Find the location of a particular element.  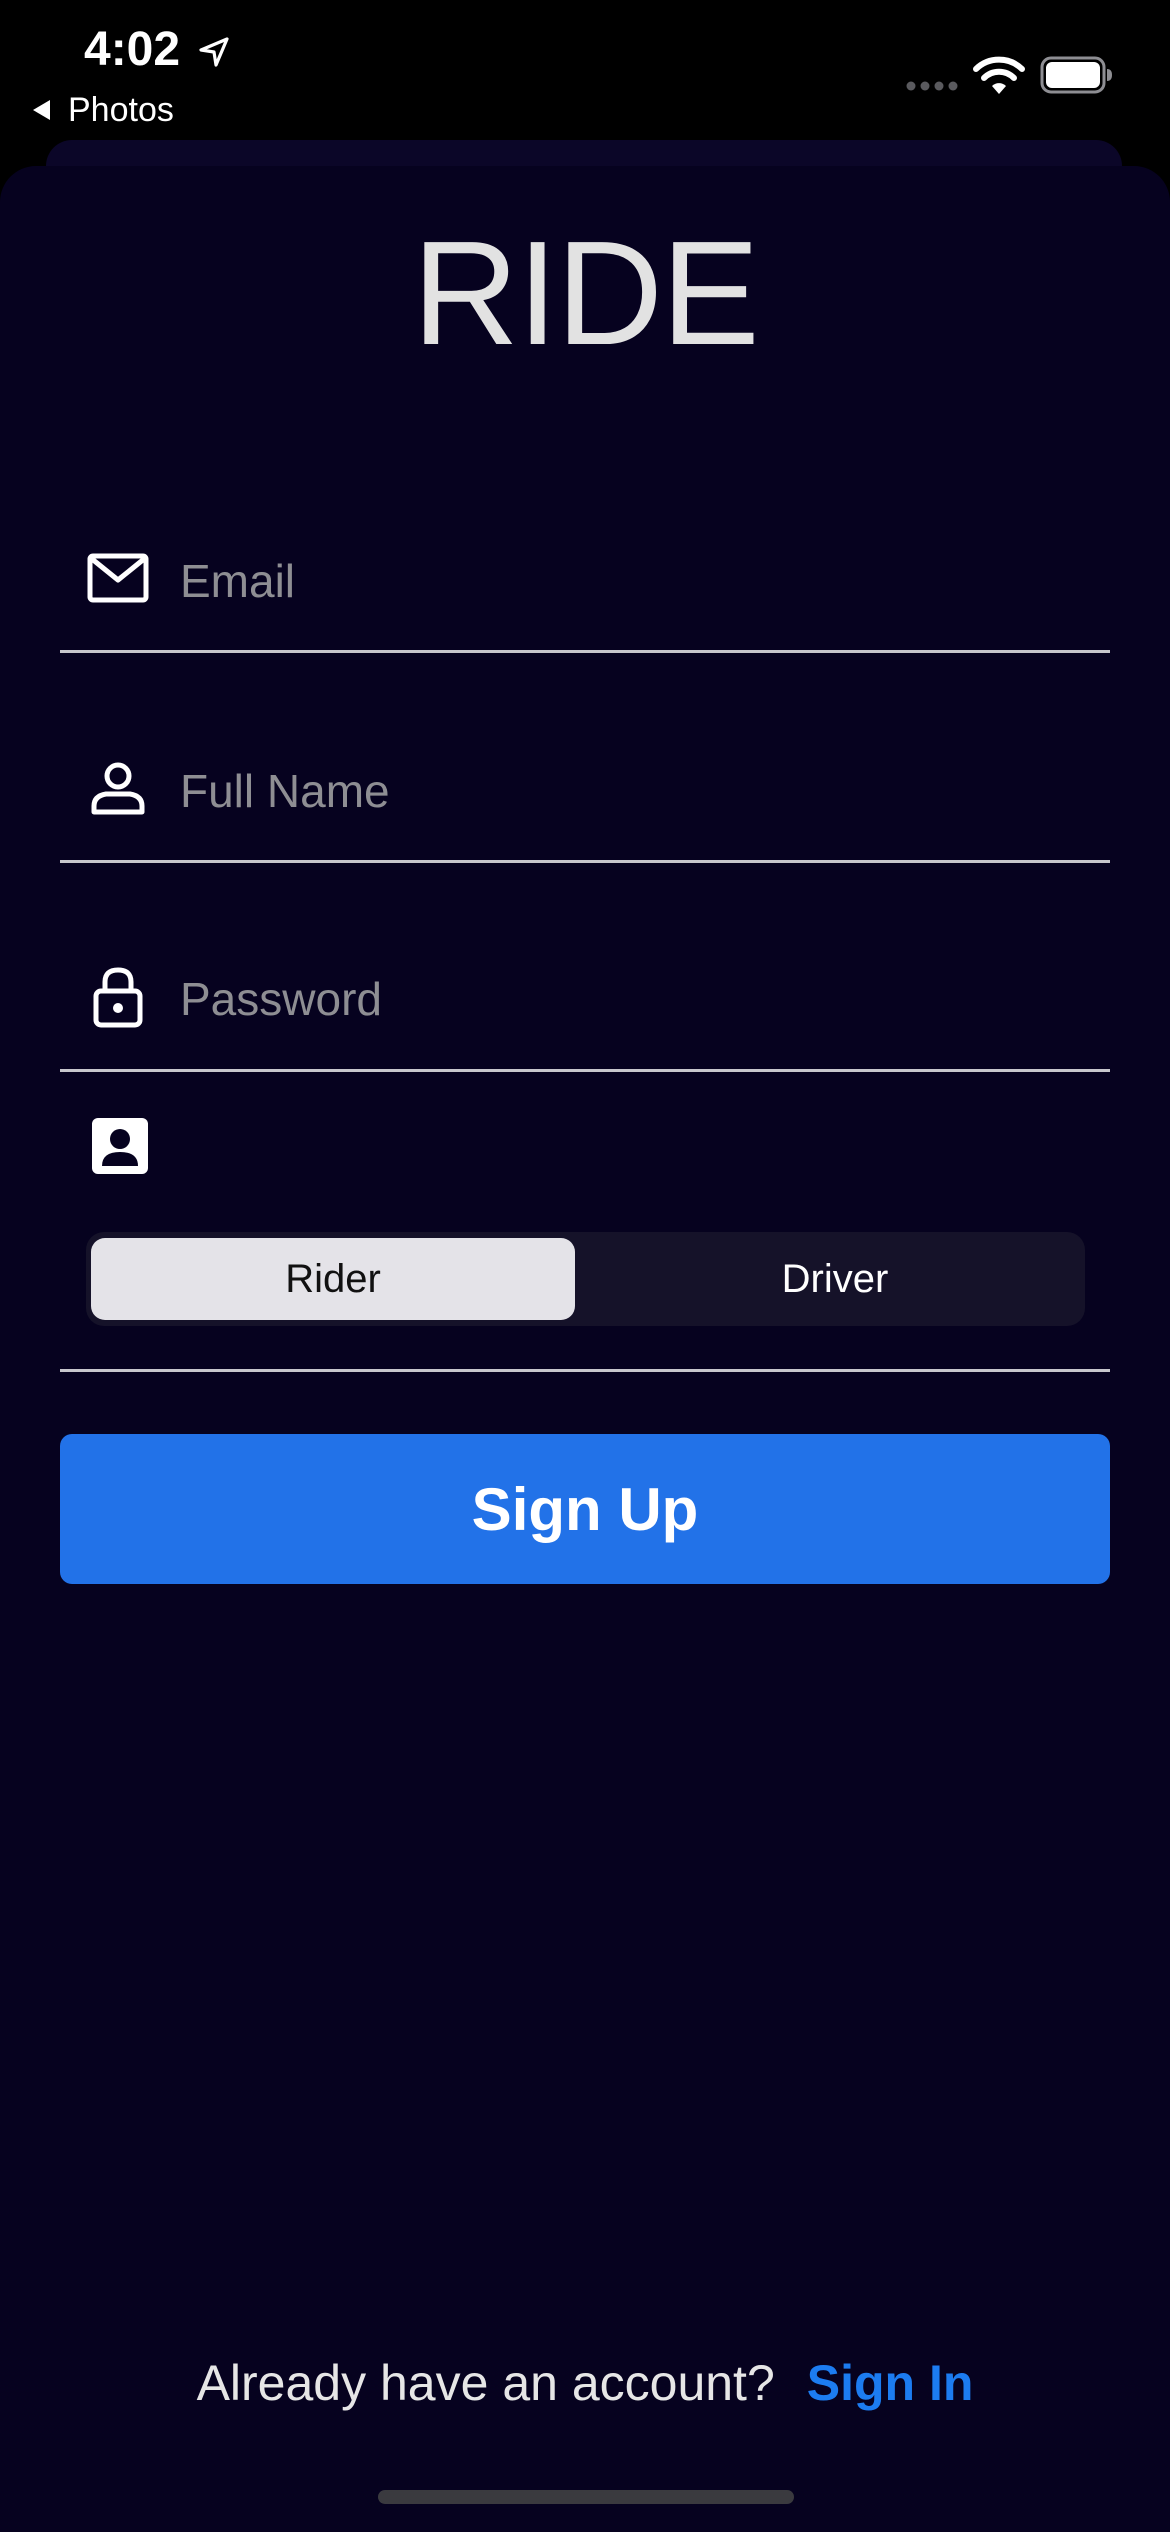

segment-driver: Driver is located at coordinates (835, 1279).